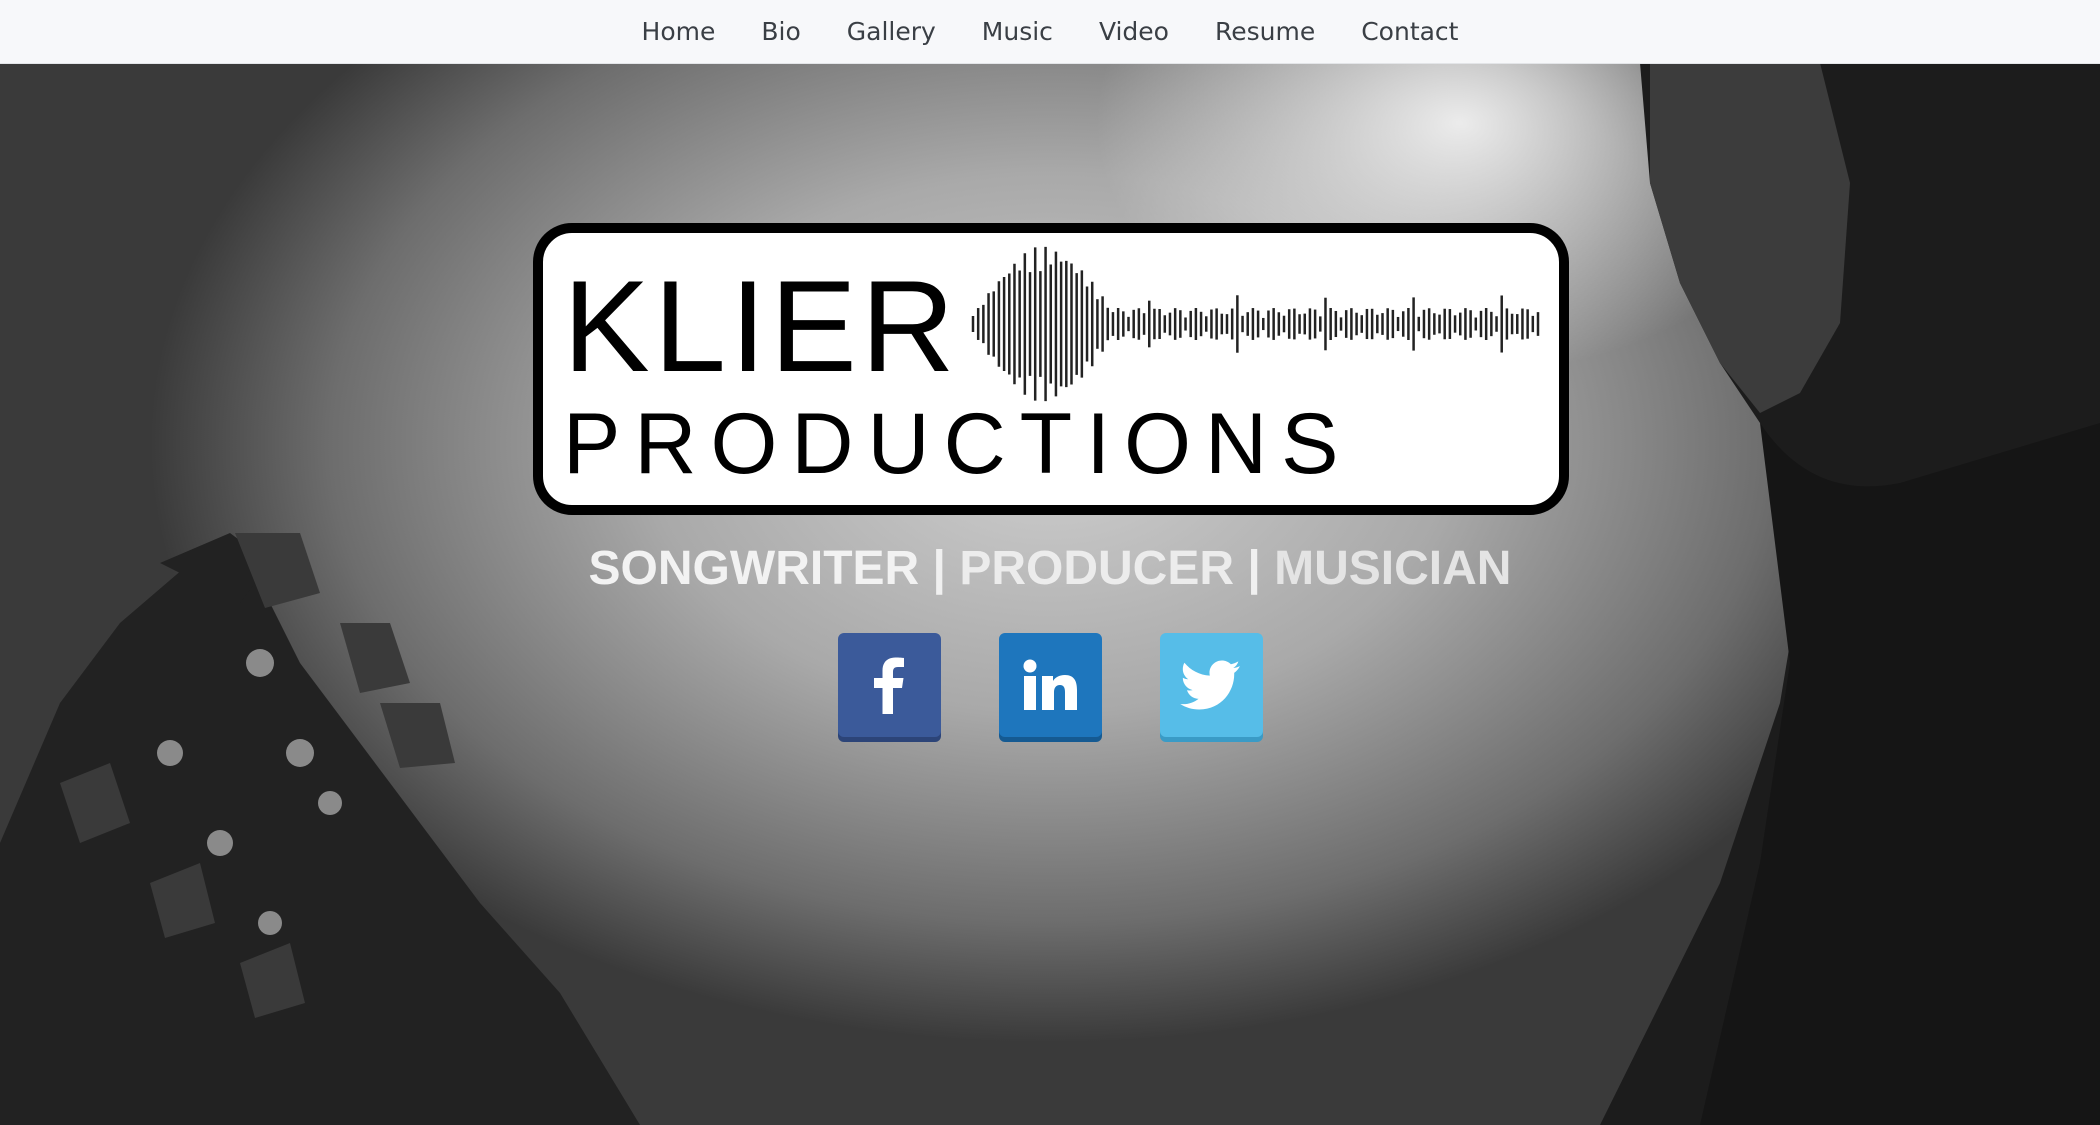 This screenshot has width=2100, height=1125. I want to click on tagline-songwriter: SONGWRITER, so click(754, 568).